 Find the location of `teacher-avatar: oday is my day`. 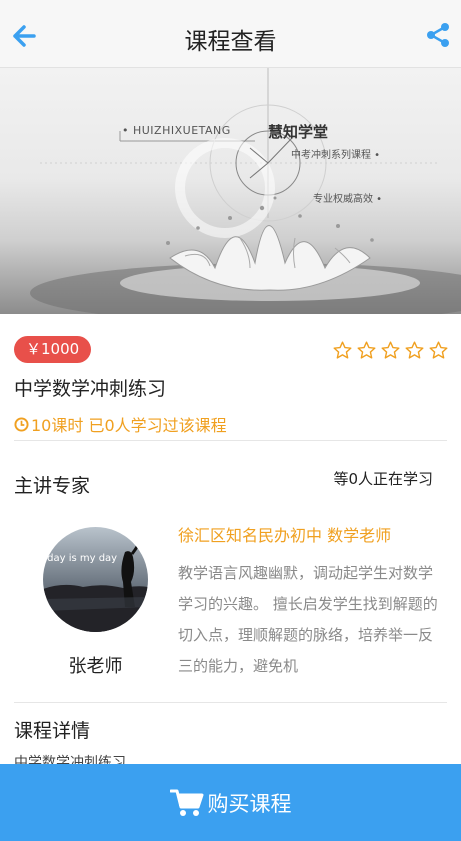

teacher-avatar: oday is my day is located at coordinates (95, 579).